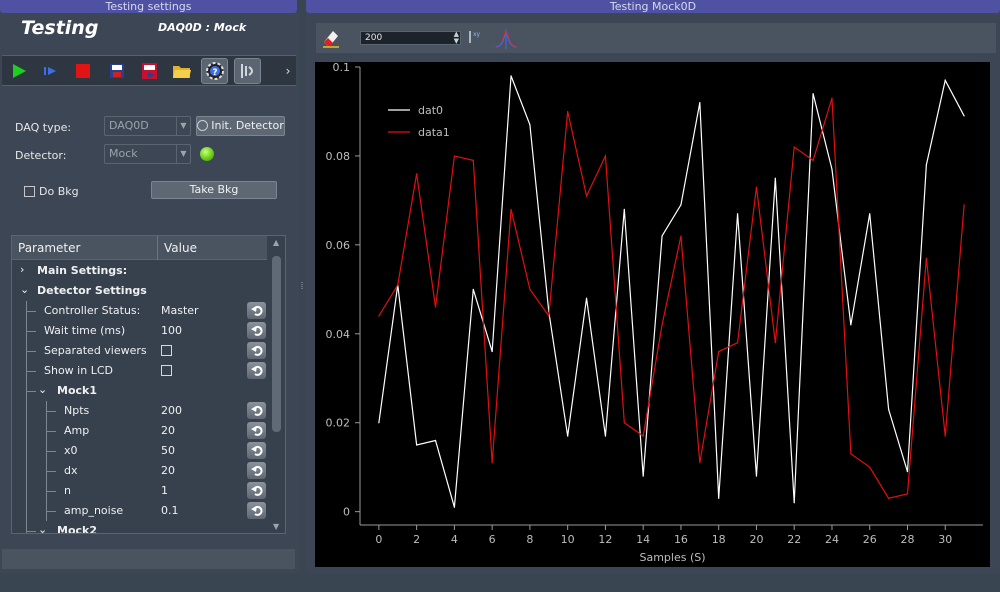  I want to click on stop-button, so click(82, 71).